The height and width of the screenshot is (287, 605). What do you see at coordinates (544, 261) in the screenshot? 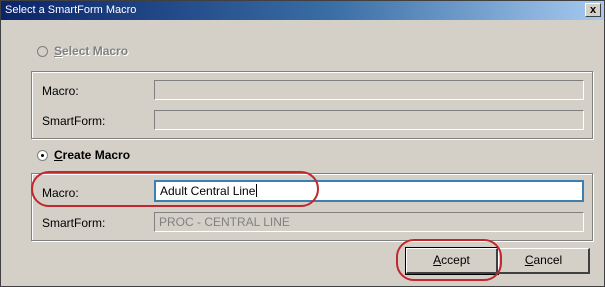
I see `cancel-button: Cancel` at bounding box center [544, 261].